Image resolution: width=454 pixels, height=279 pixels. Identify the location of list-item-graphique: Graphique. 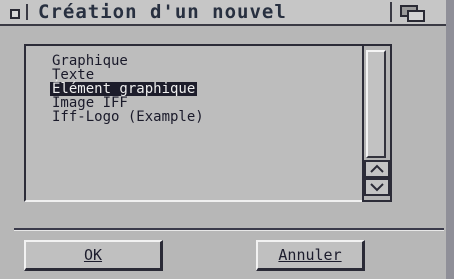
(90, 61).